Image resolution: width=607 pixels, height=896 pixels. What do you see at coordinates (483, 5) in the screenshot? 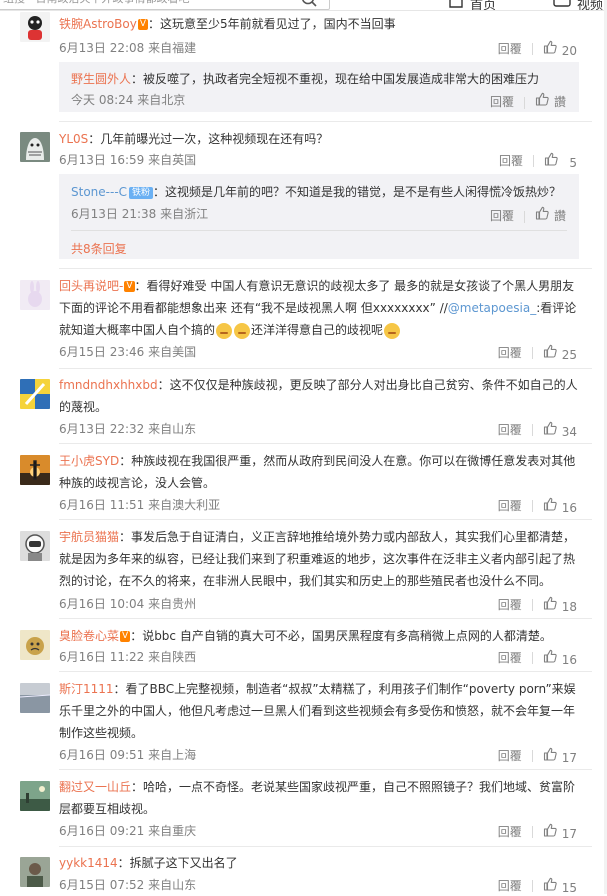
I see `nav-home: 首页` at bounding box center [483, 5].